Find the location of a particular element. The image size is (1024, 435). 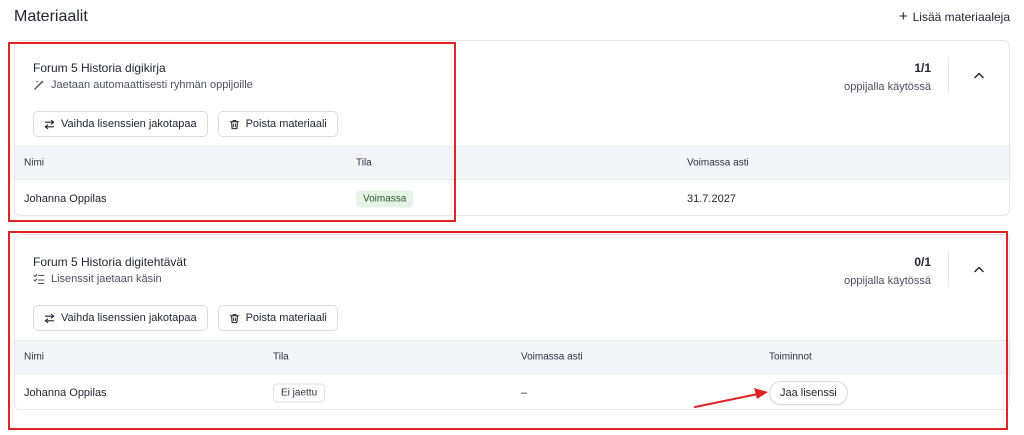

column-header-actions: Toiminnot is located at coordinates (790, 357).